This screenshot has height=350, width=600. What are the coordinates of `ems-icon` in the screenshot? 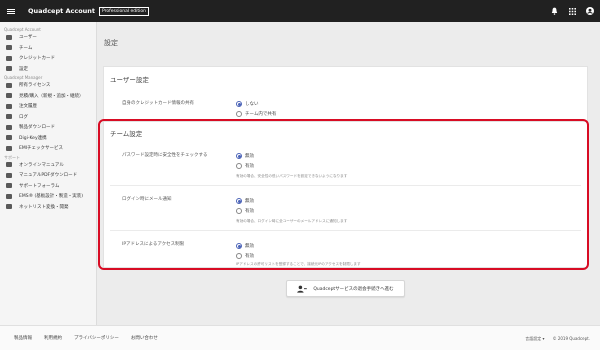 It's located at (9, 196).